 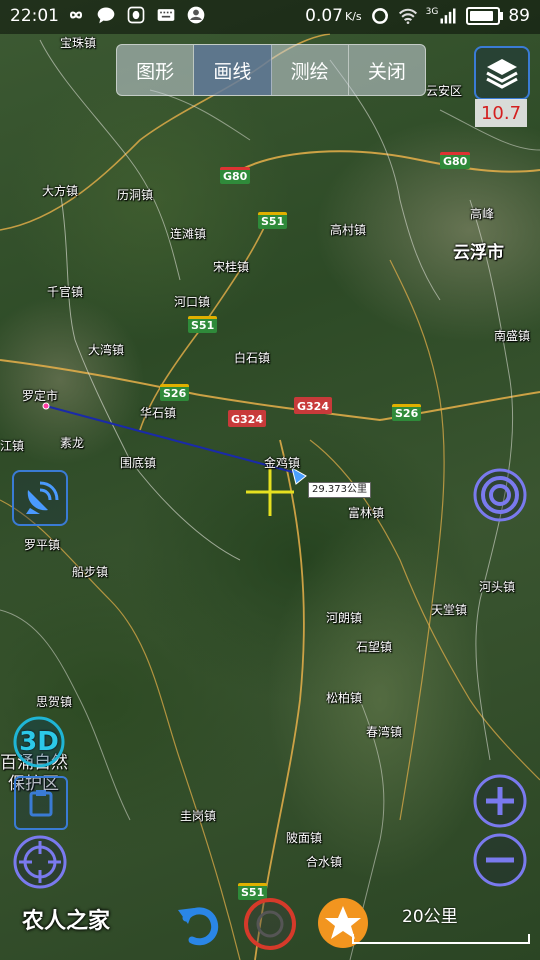 I want to click on town-label: 连滩镇, so click(x=188, y=234).